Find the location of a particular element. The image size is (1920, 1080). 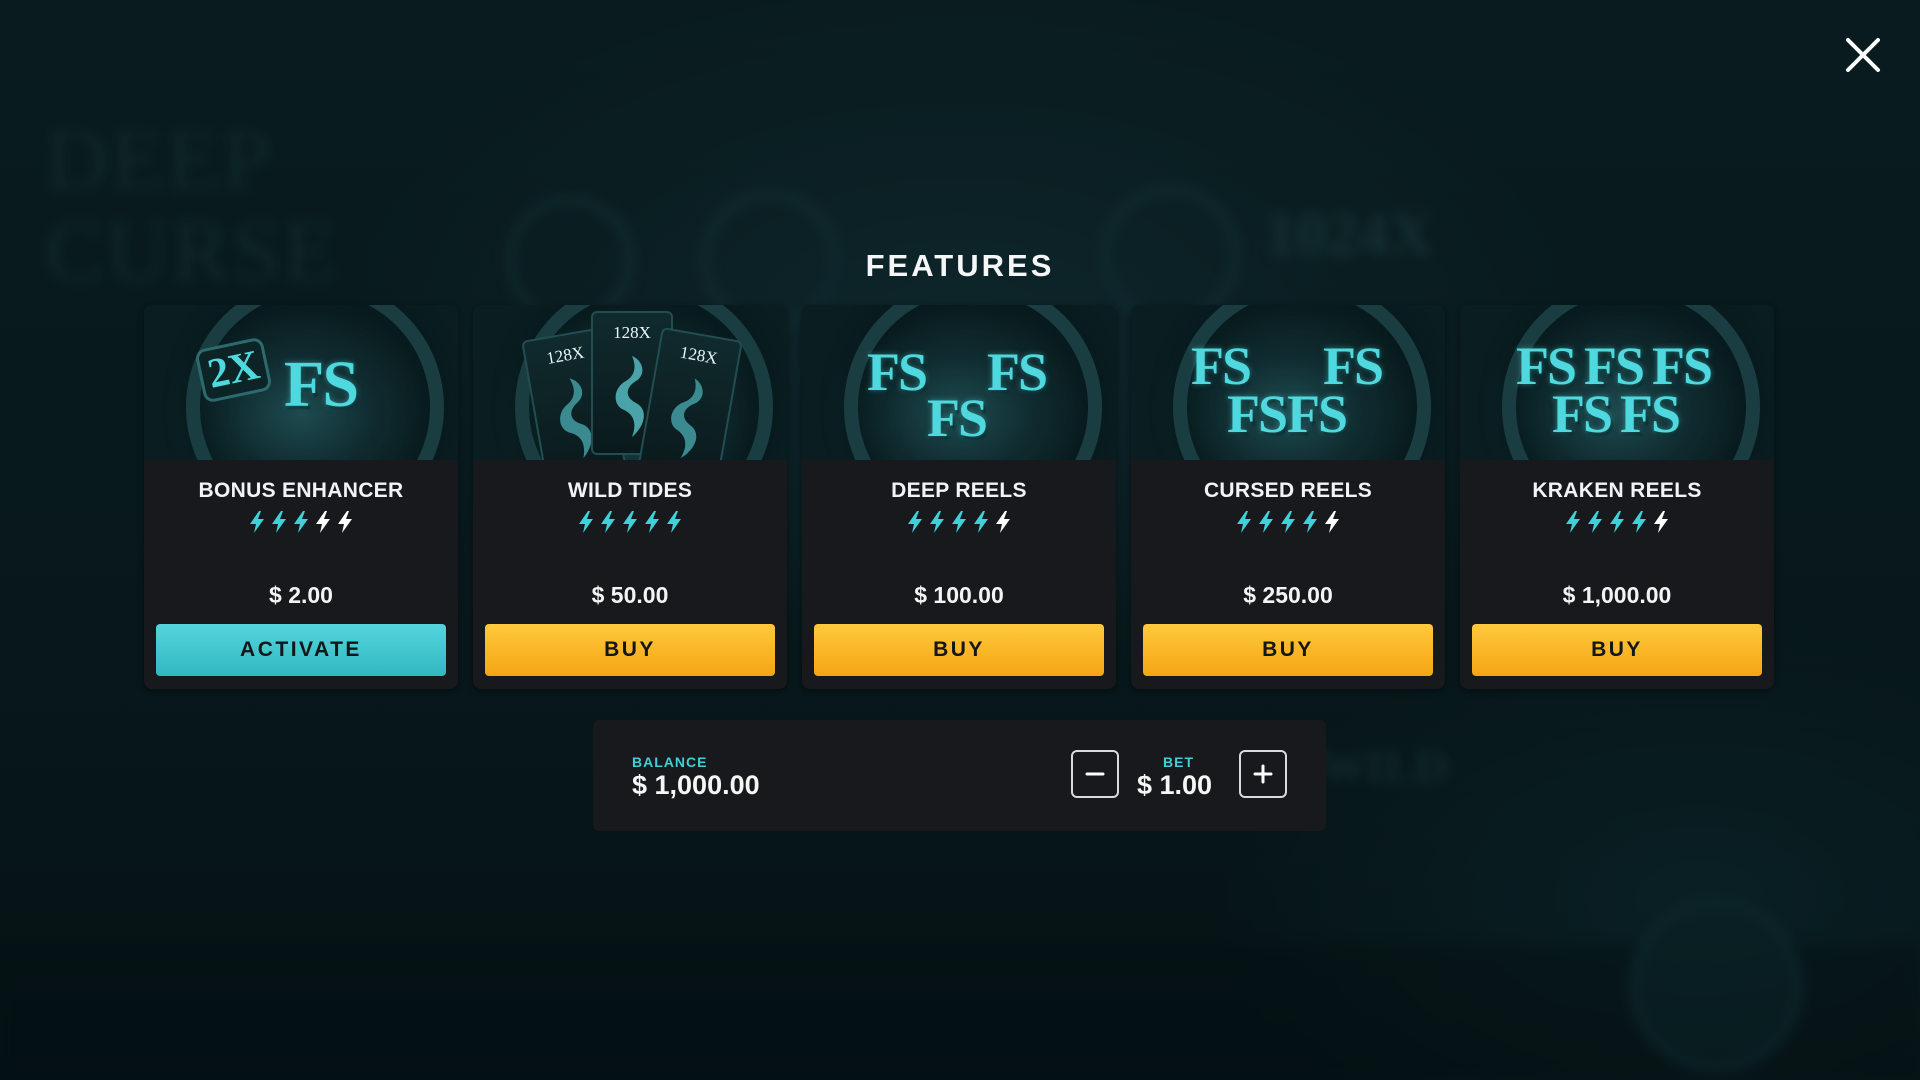

feature-card-cursed-reels: FS FS FS FS CURSED REELS $ 250.00 BUY is located at coordinates (1288, 497).